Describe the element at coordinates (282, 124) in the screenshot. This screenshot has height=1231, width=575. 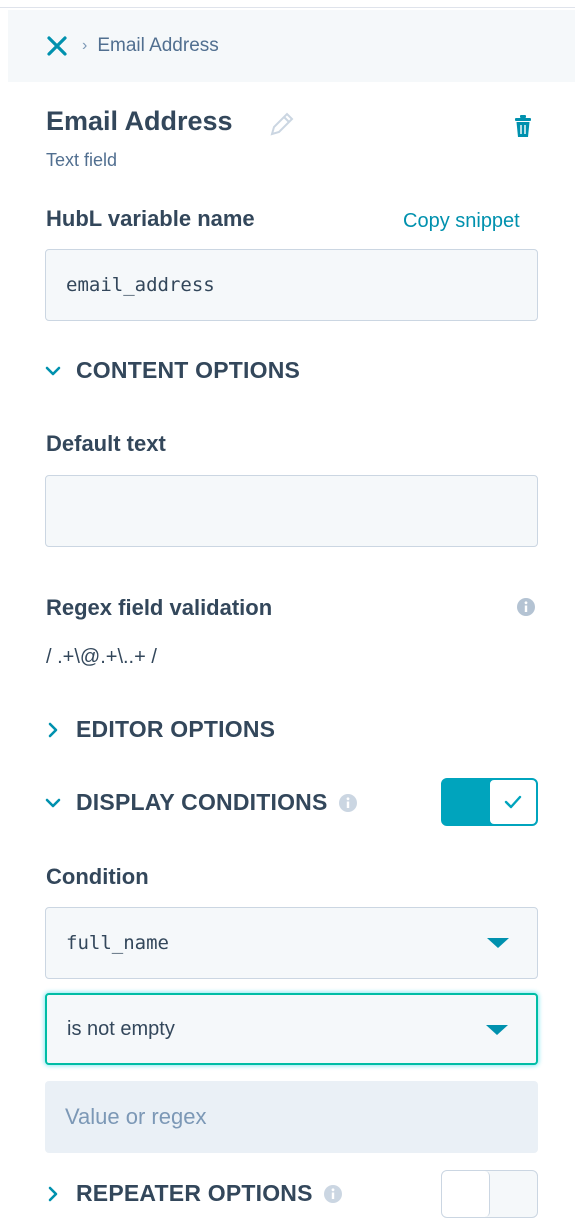
I see `edit-pencil-icon` at that location.